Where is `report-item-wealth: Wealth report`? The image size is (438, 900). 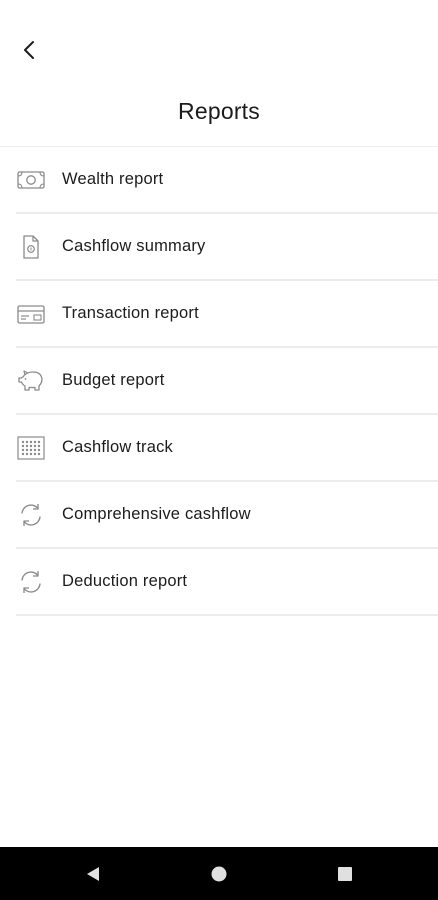 report-item-wealth: Wealth report is located at coordinates (227, 180).